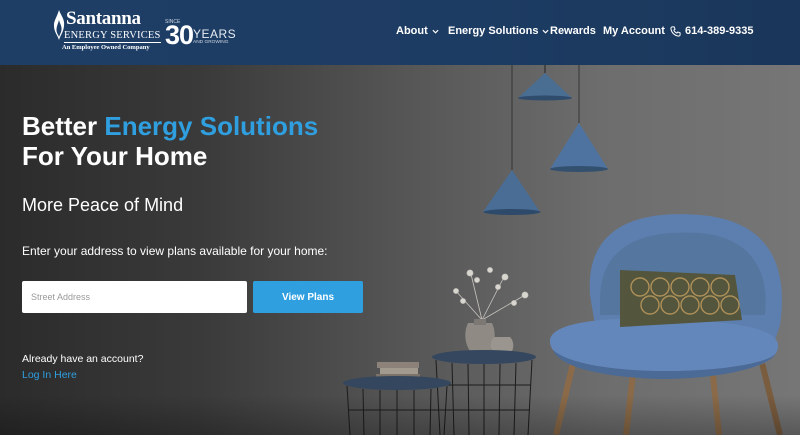  Describe the element at coordinates (412, 31) in the screenshot. I see `nav-about-label: About` at that location.